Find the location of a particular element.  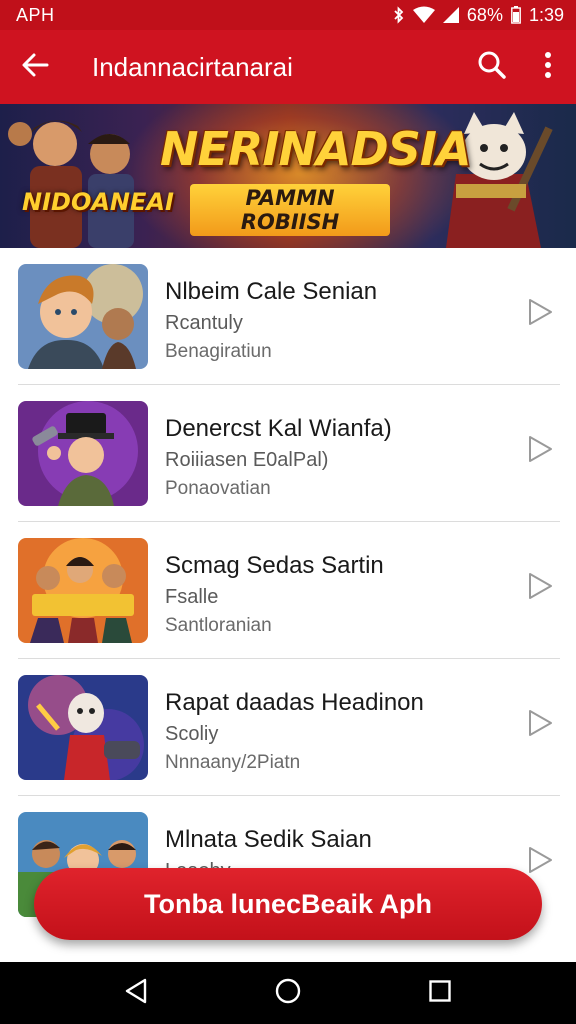

status-icons: 68% 1:39 is located at coordinates (478, 15).